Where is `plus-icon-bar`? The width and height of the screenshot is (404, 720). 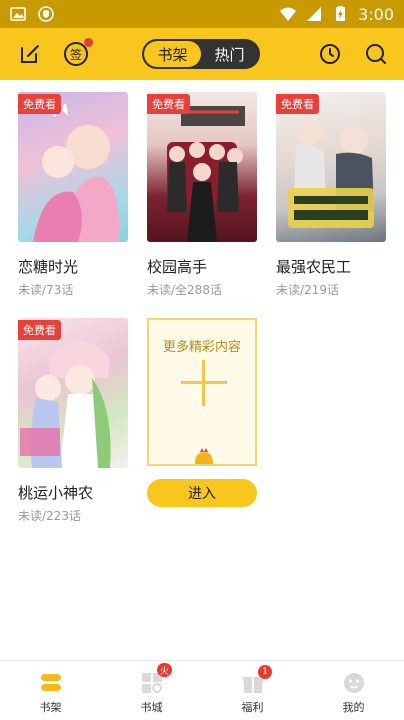
plus-icon-bar is located at coordinates (204, 382).